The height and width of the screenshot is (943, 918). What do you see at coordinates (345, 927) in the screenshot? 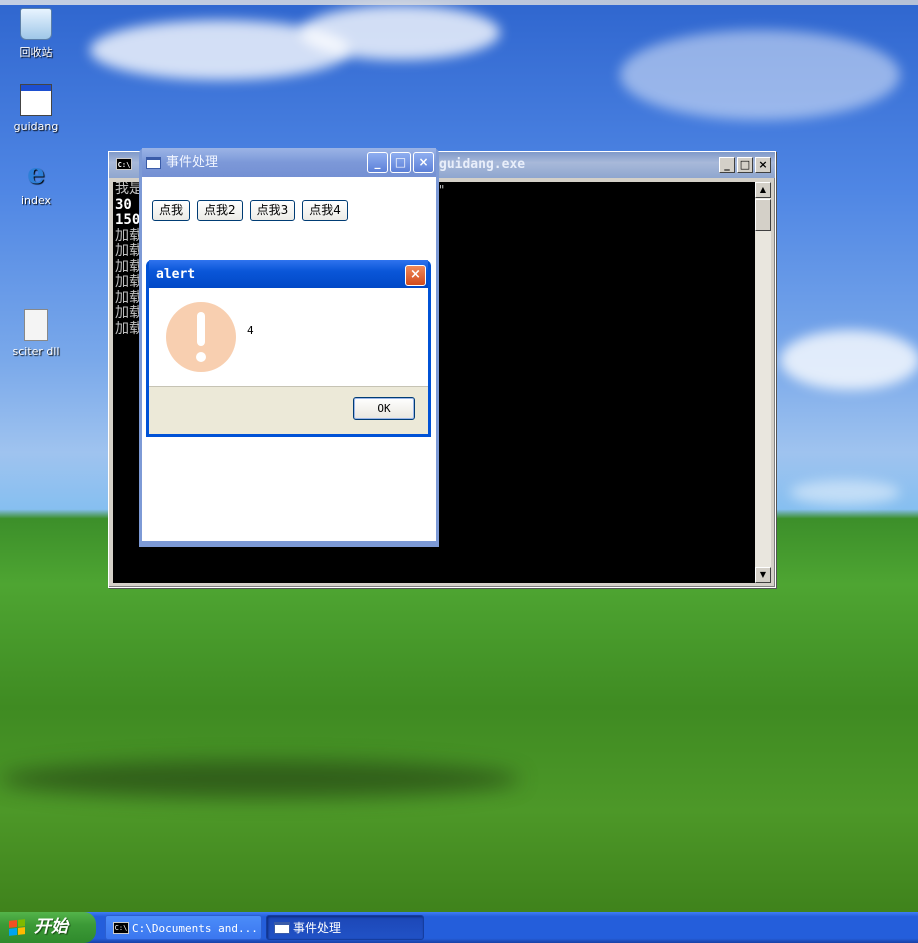
I see `taskbar-item-event-handling: 事件处理` at bounding box center [345, 927].